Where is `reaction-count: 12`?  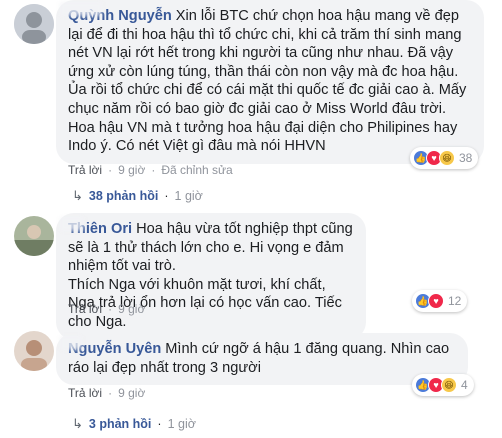 reaction-count: 12 is located at coordinates (455, 301).